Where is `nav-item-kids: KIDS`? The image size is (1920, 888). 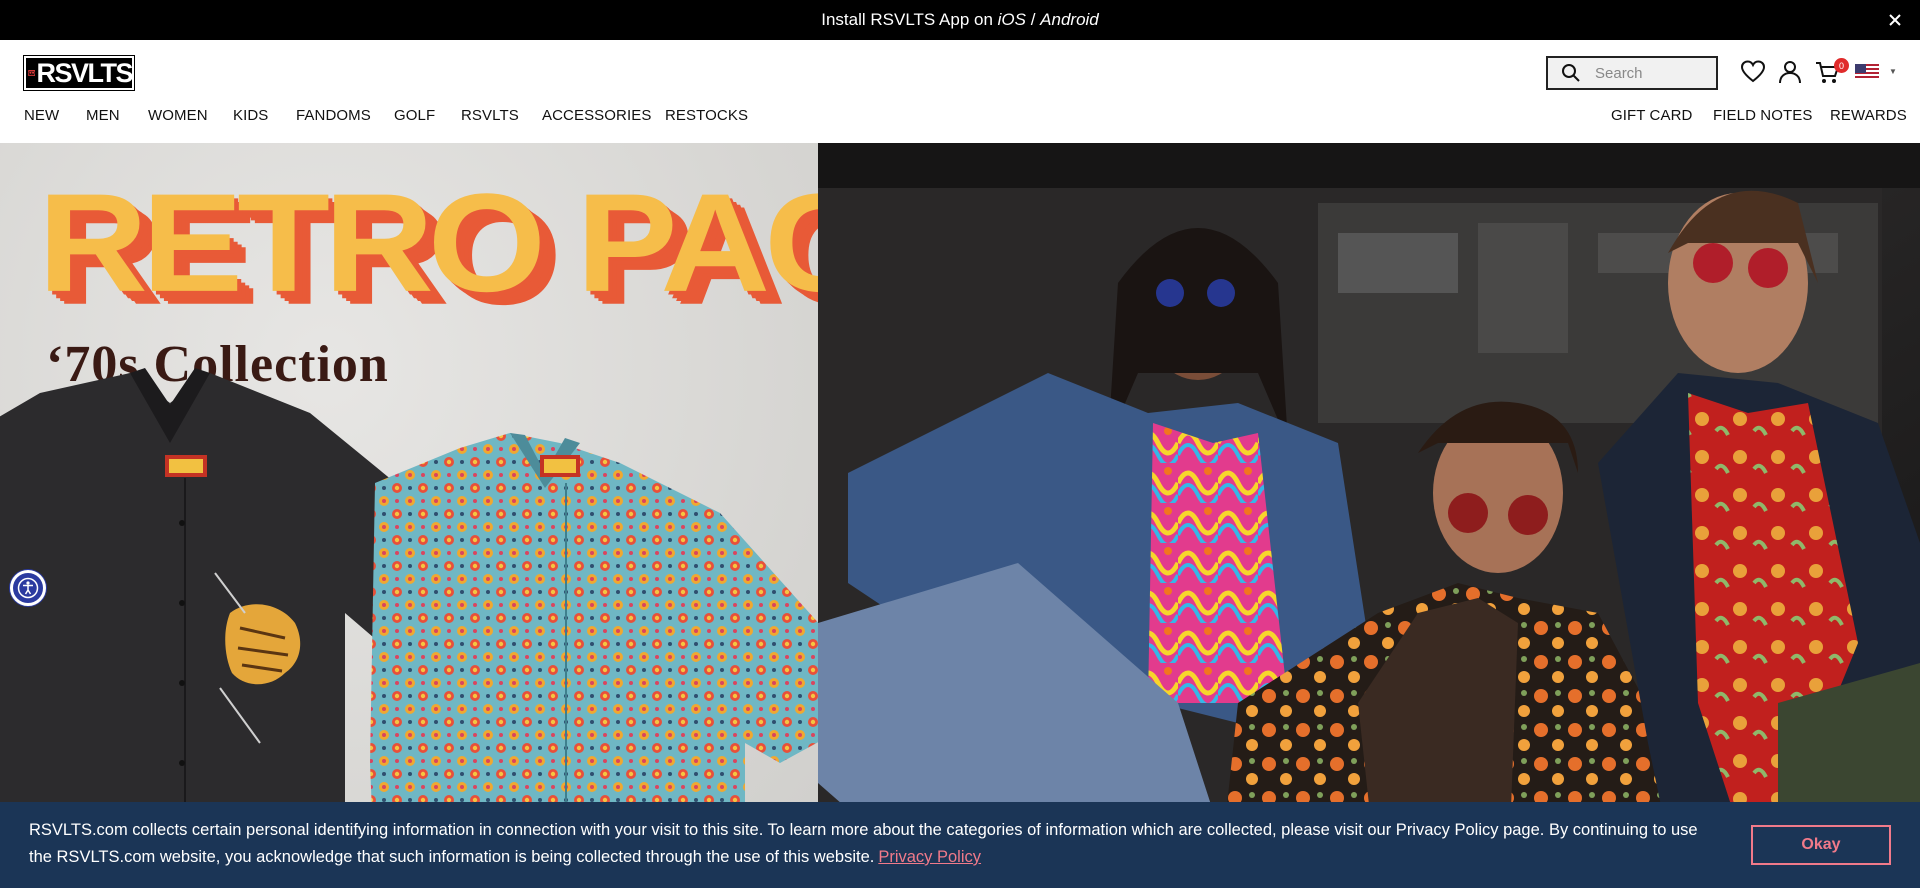 nav-item-kids: KIDS is located at coordinates (250, 115).